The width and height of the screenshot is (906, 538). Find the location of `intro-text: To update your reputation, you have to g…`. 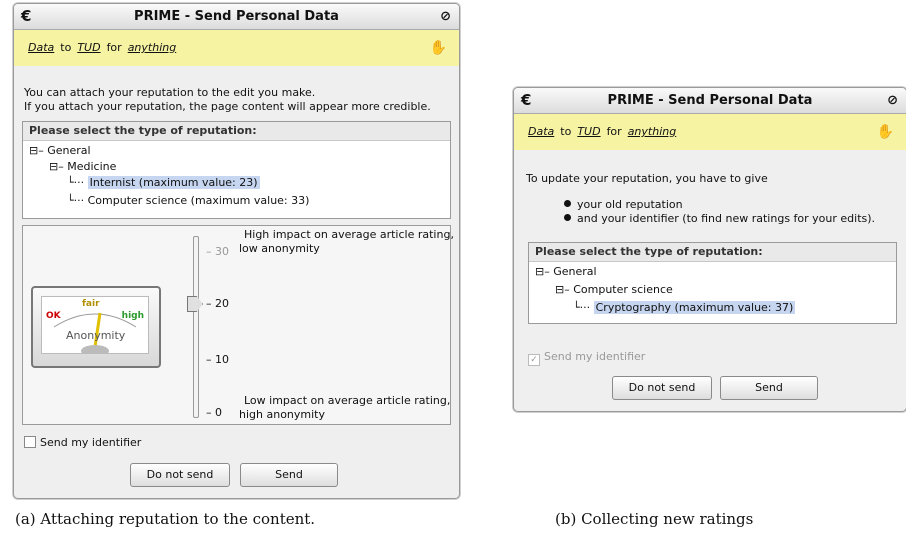

intro-text: To update your reputation, you have to g… is located at coordinates (647, 178).